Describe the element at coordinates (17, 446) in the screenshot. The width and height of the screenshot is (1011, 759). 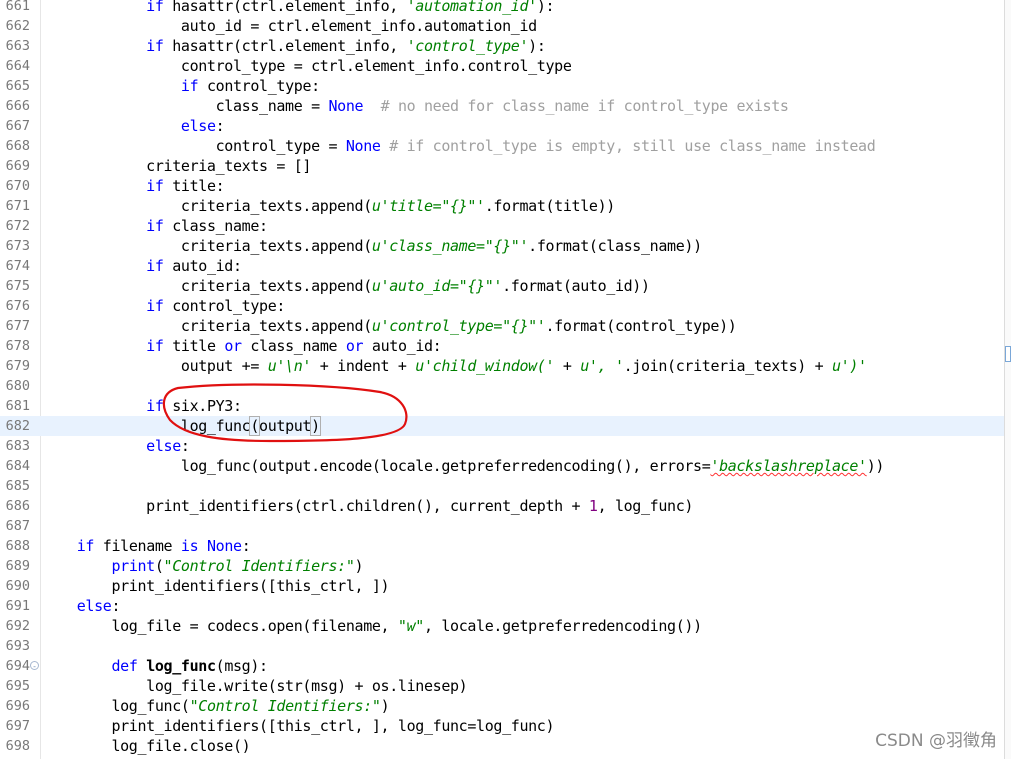
I see `line-number: 683` at that location.